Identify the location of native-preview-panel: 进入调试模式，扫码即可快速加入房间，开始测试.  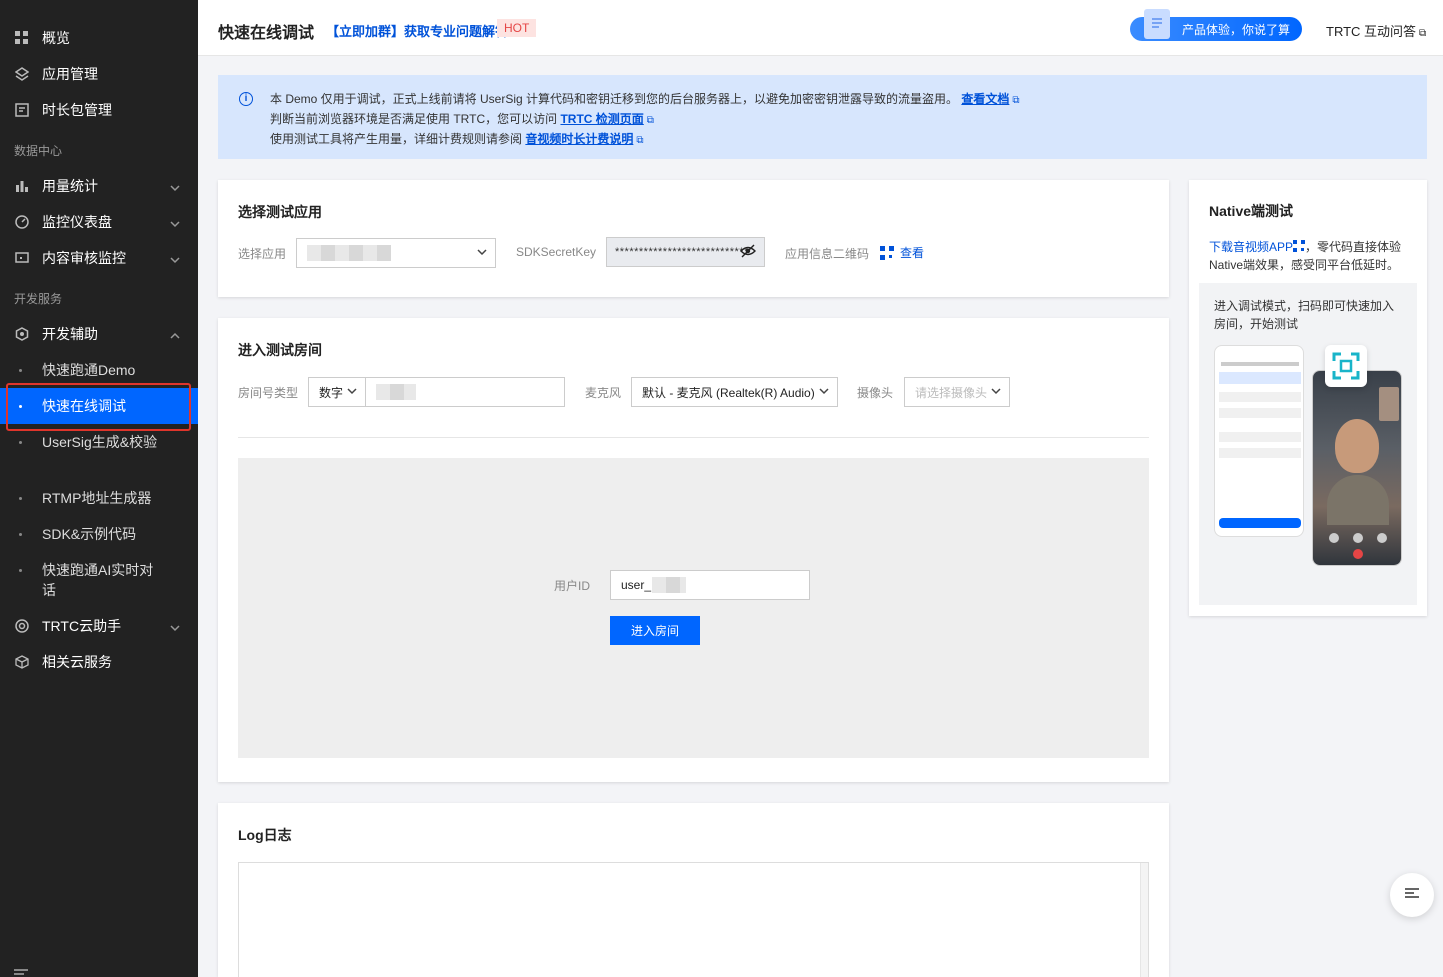
(1308, 444).